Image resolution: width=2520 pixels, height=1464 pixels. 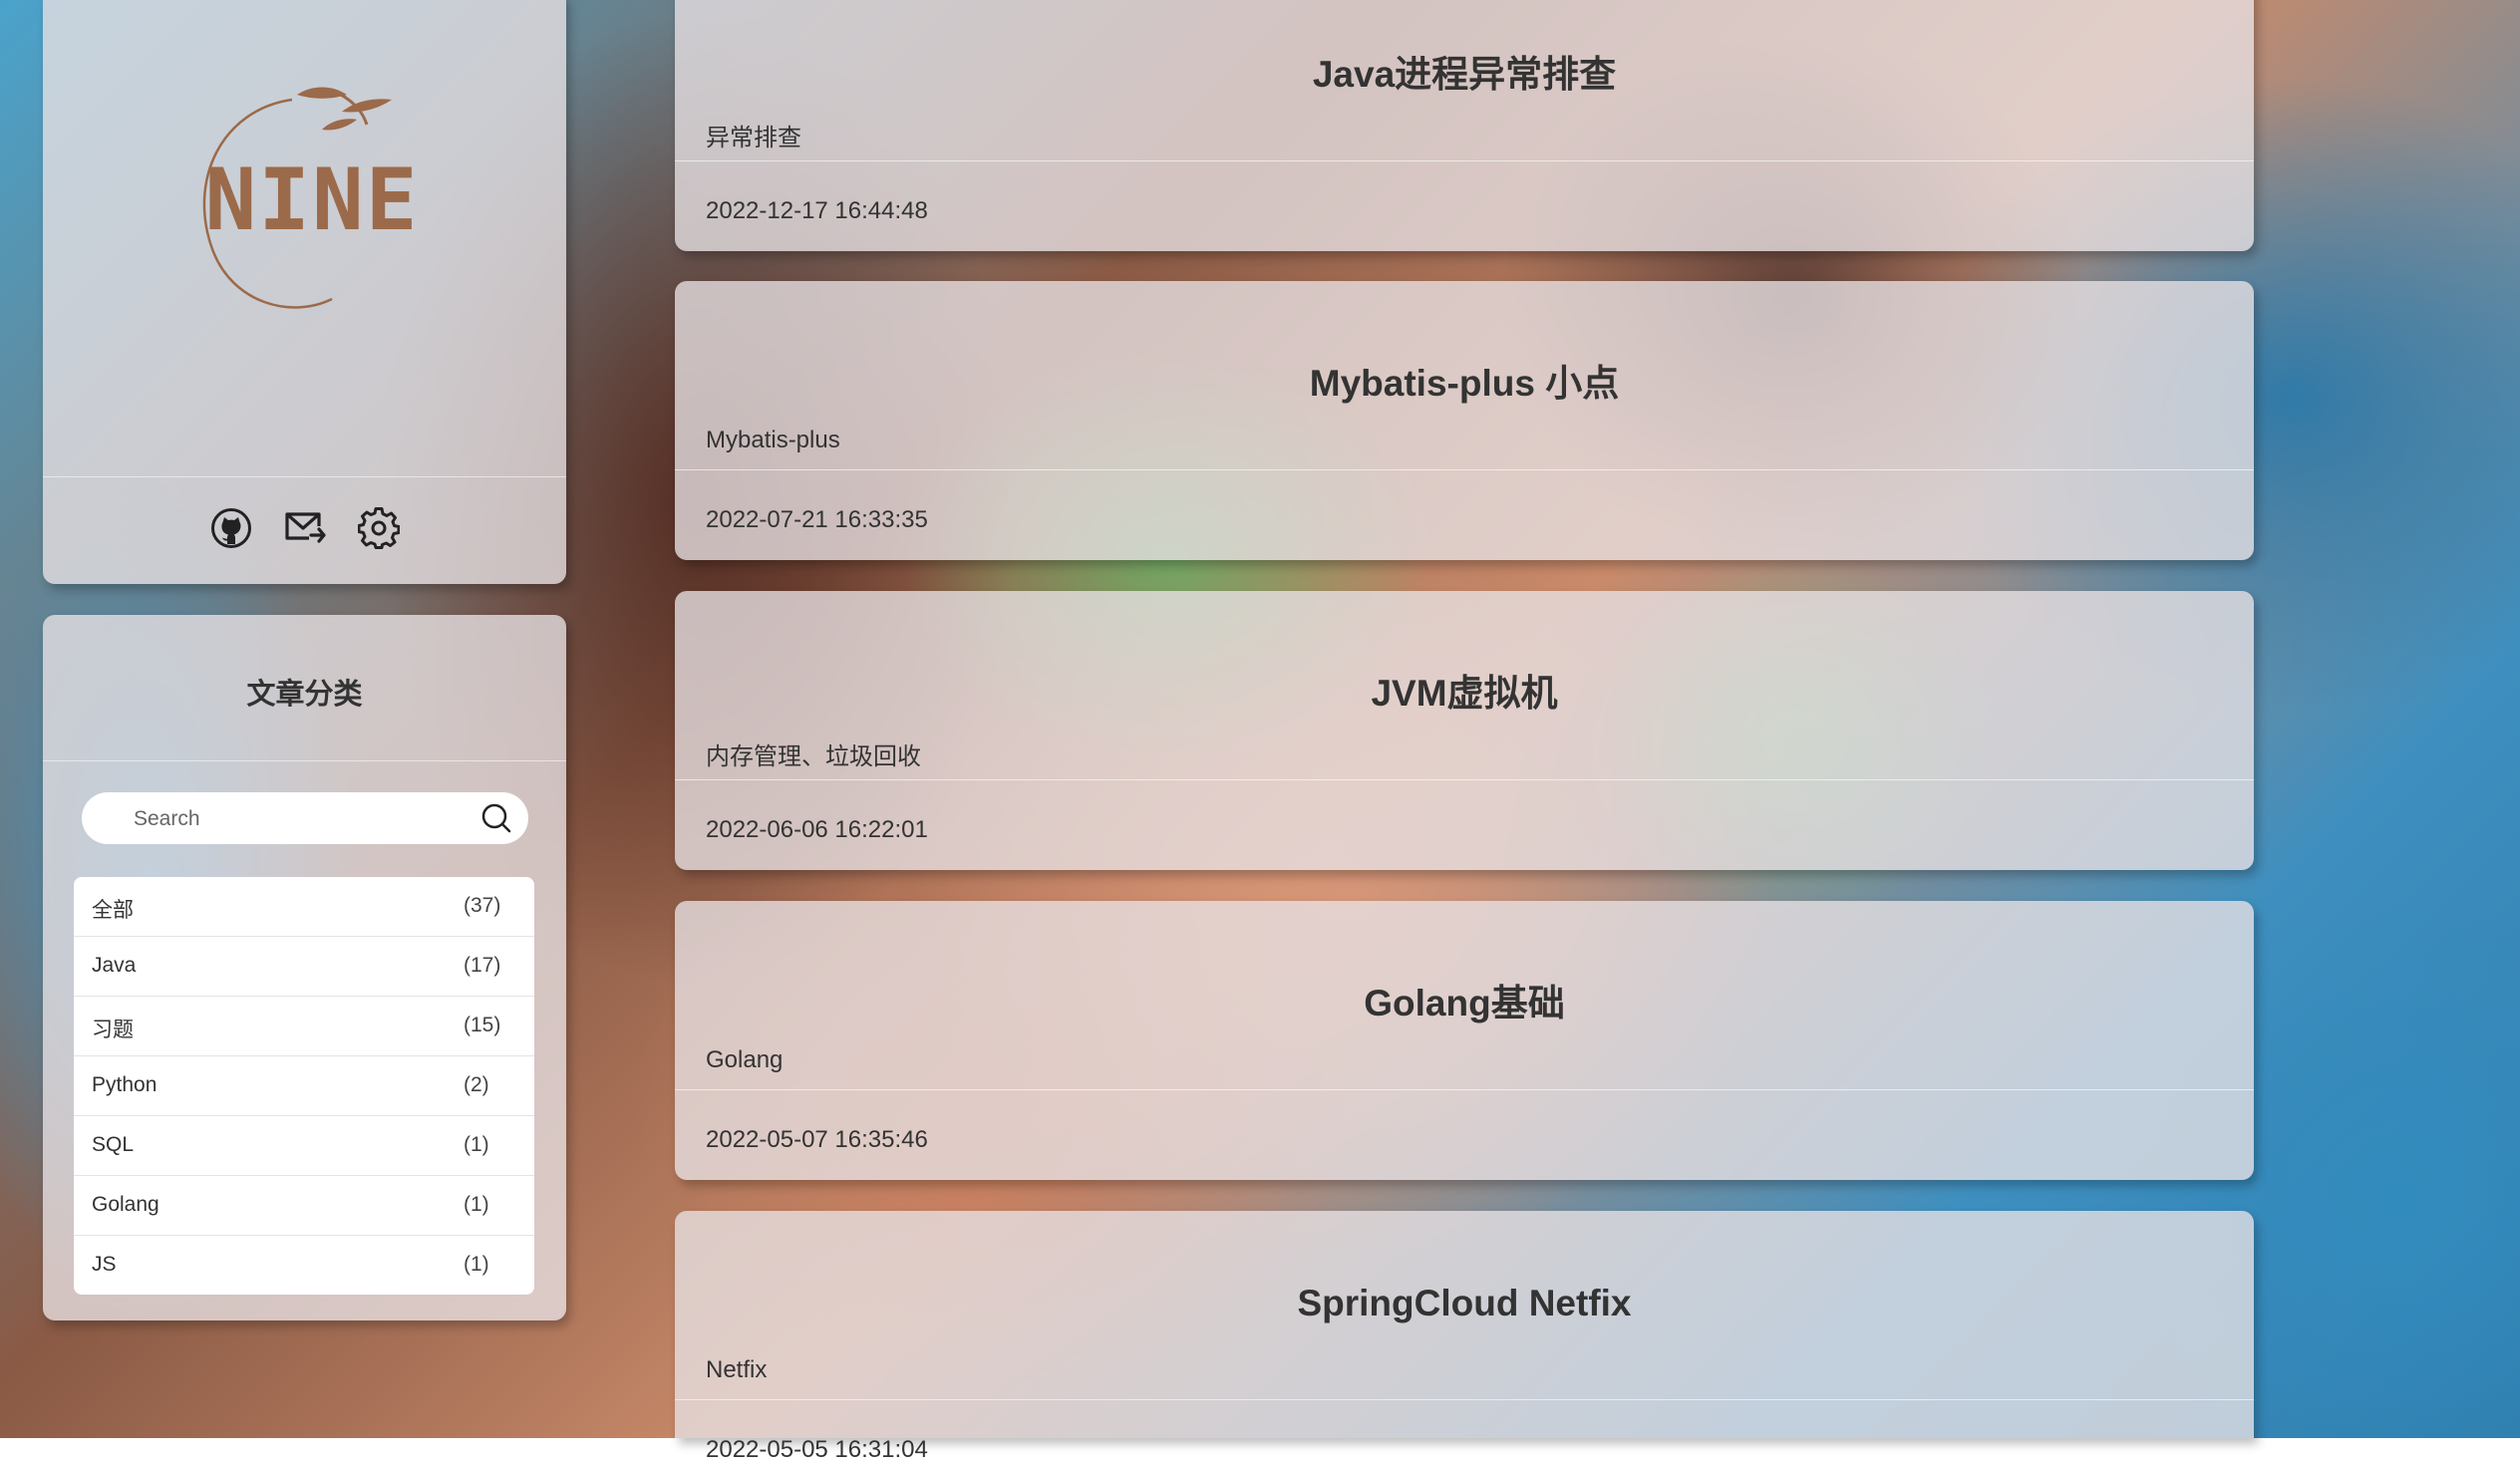 I want to click on search-icon, so click(x=496, y=818).